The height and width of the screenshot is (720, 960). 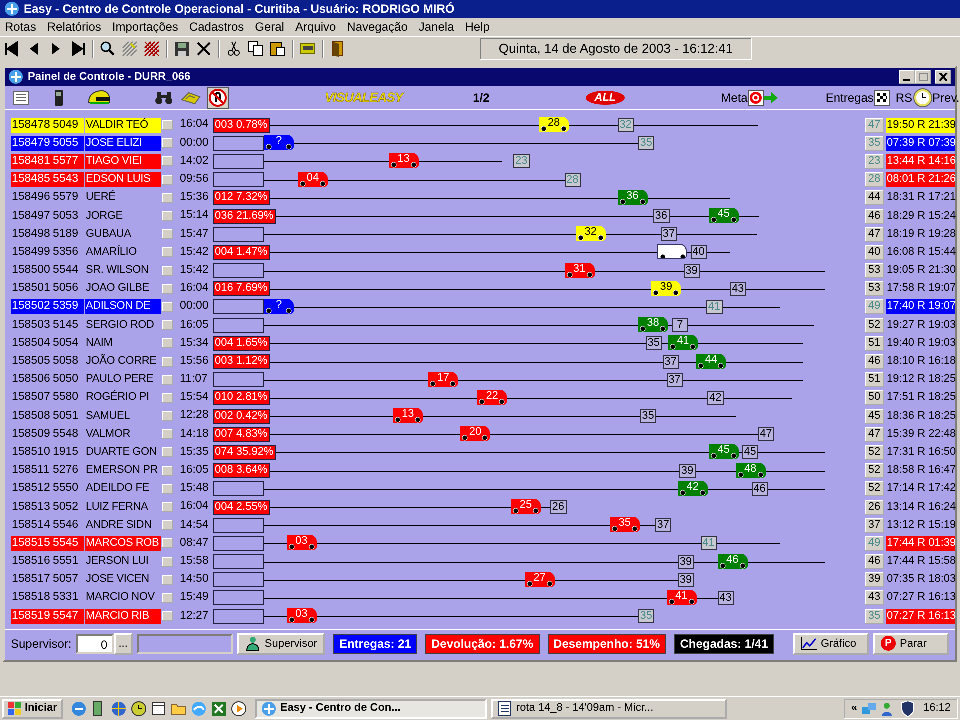 What do you see at coordinates (66, 452) in the screenshot?
I see `driver-code: 1915` at bounding box center [66, 452].